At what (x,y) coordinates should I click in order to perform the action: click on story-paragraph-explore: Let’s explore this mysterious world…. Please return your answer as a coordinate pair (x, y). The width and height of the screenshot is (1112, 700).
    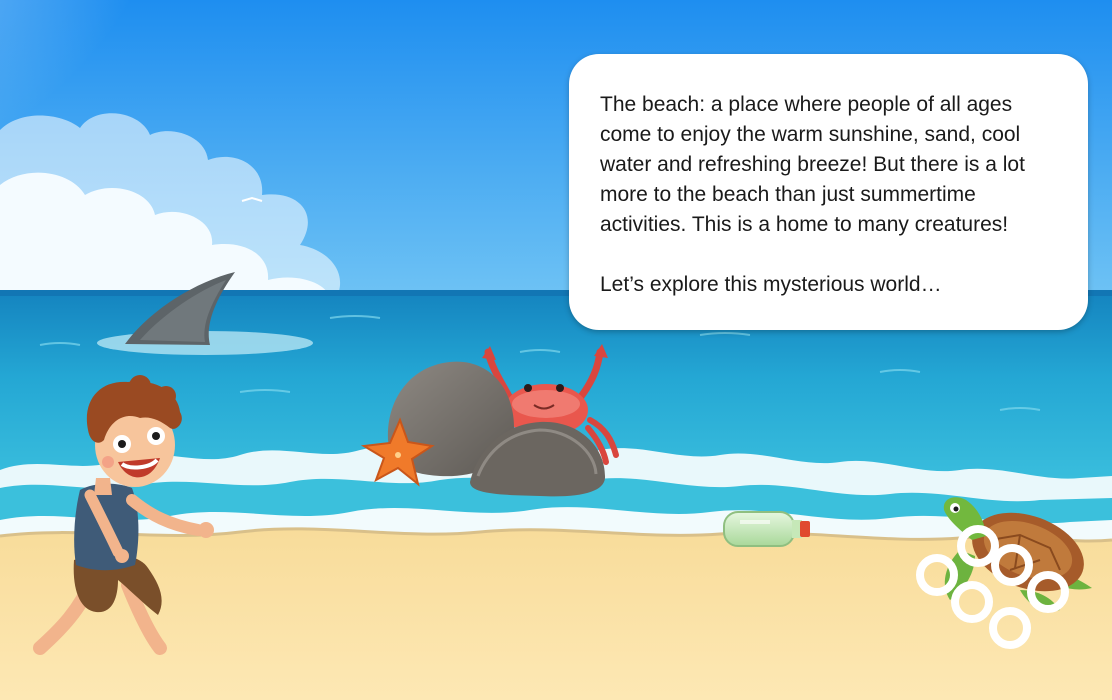
    Looking at the image, I should click on (771, 284).